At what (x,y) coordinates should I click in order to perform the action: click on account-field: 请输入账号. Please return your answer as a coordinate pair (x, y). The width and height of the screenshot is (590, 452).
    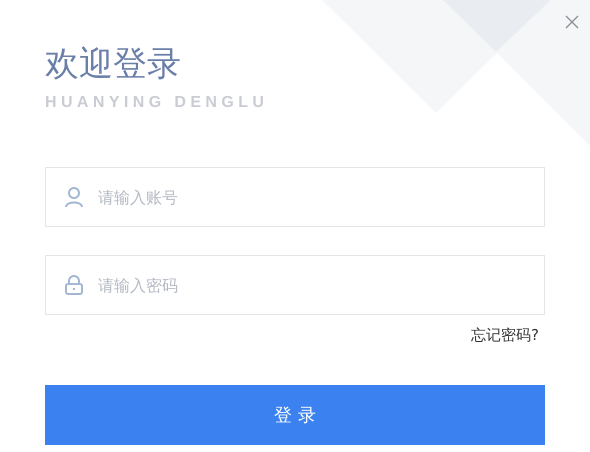
    Looking at the image, I should click on (295, 197).